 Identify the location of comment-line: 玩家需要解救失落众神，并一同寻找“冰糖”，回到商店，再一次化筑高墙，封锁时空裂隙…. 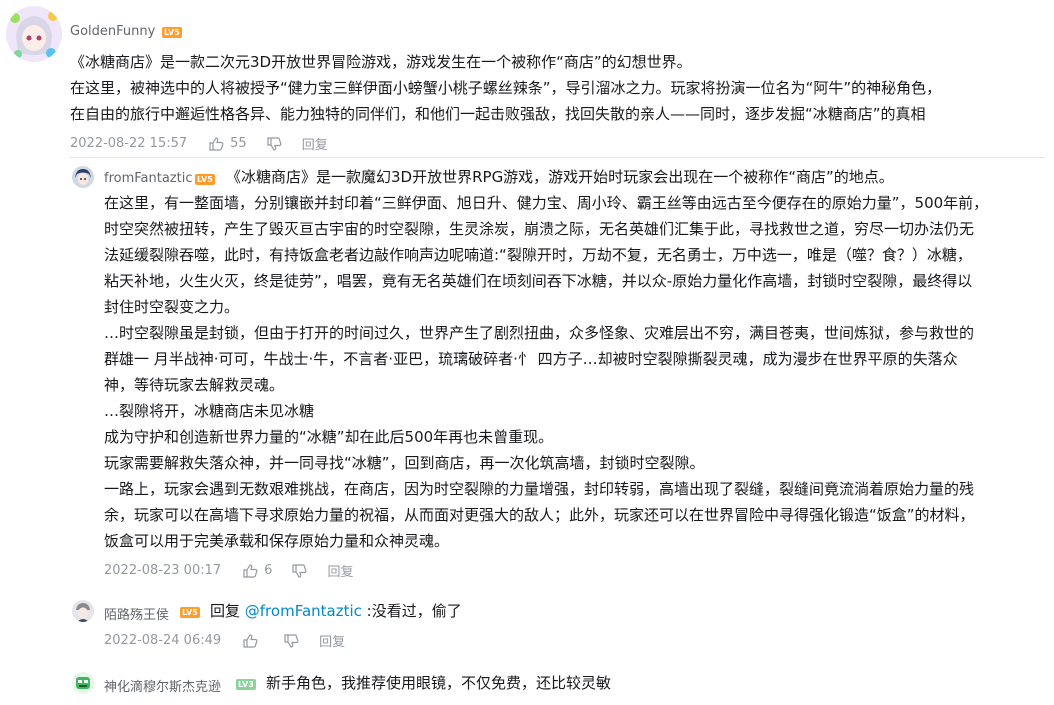
(404, 463).